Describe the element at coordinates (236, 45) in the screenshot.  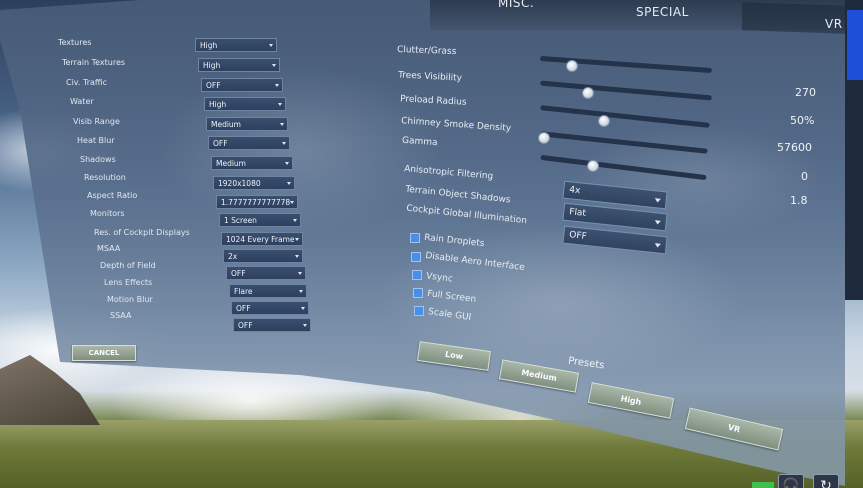
I see `dropdown-textures: High` at that location.